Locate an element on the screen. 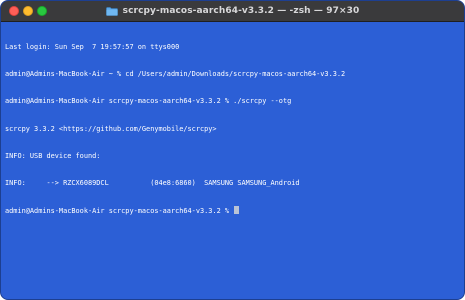  text-cursor is located at coordinates (236, 209).